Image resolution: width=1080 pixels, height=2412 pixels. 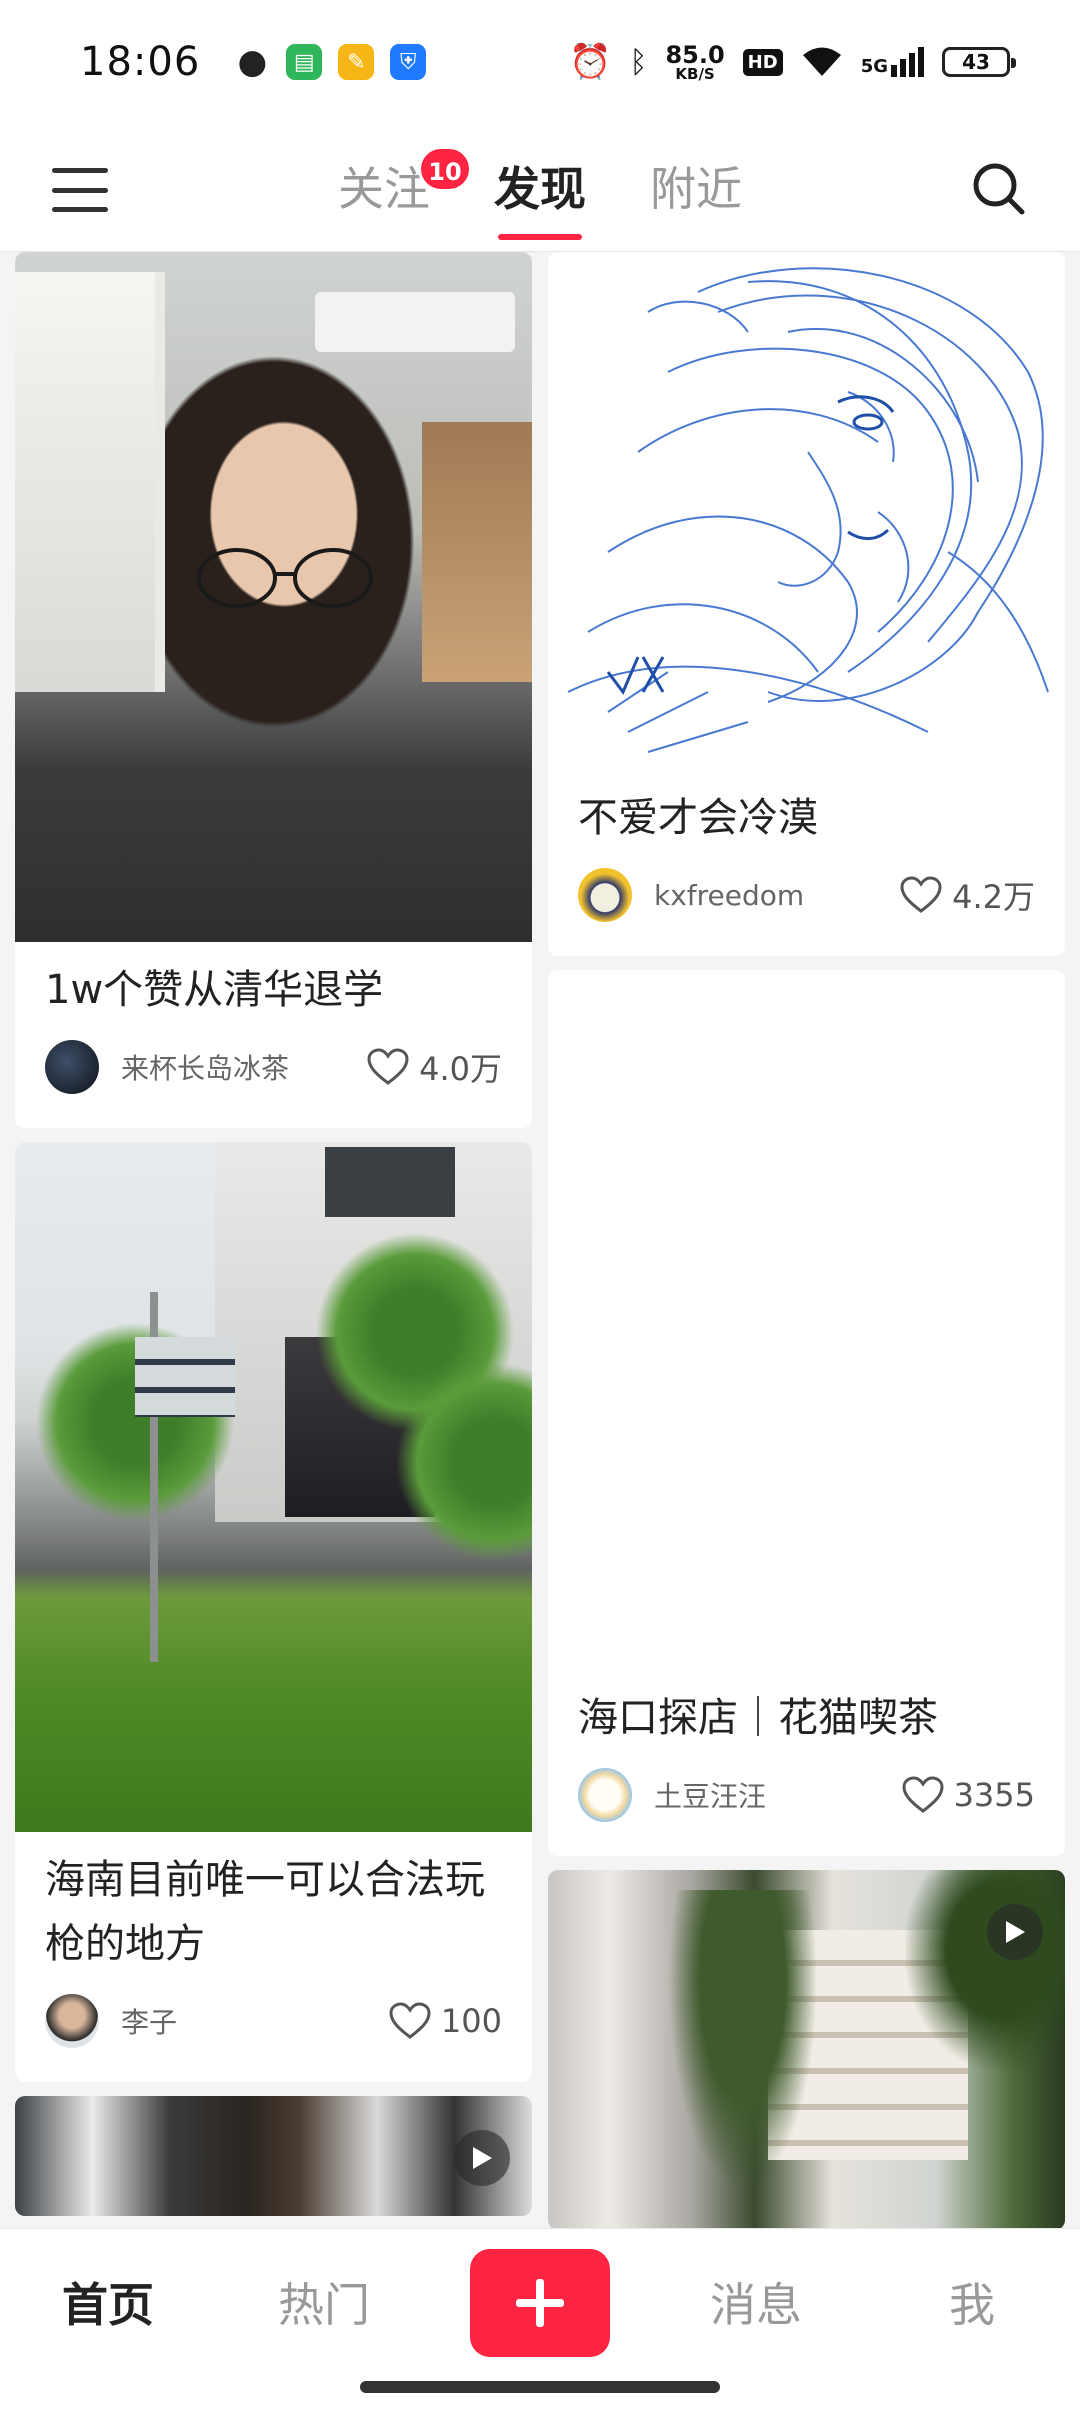 I want to click on like-count: 4.0万, so click(x=460, y=1069).